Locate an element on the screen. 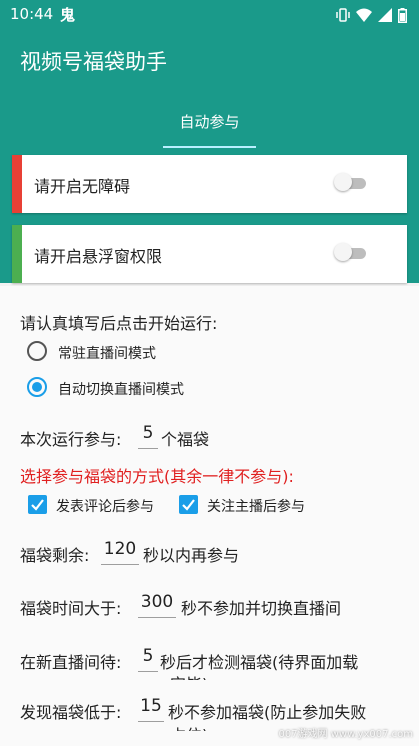 This screenshot has height=746, width=419. count-suffix: 个福袋 is located at coordinates (185, 439).